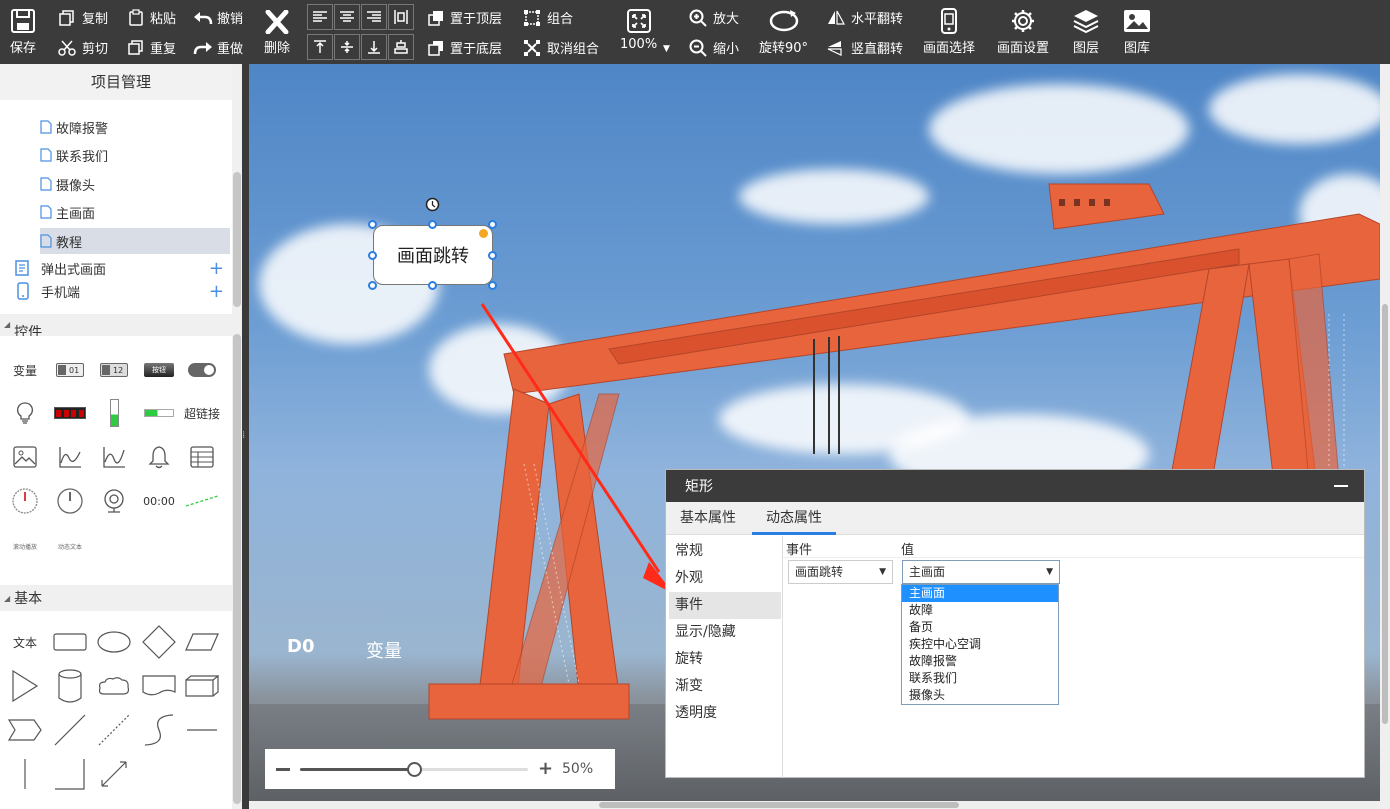 The image size is (1390, 809). I want to click on zoom-dropdown-icon: ▼, so click(666, 49).